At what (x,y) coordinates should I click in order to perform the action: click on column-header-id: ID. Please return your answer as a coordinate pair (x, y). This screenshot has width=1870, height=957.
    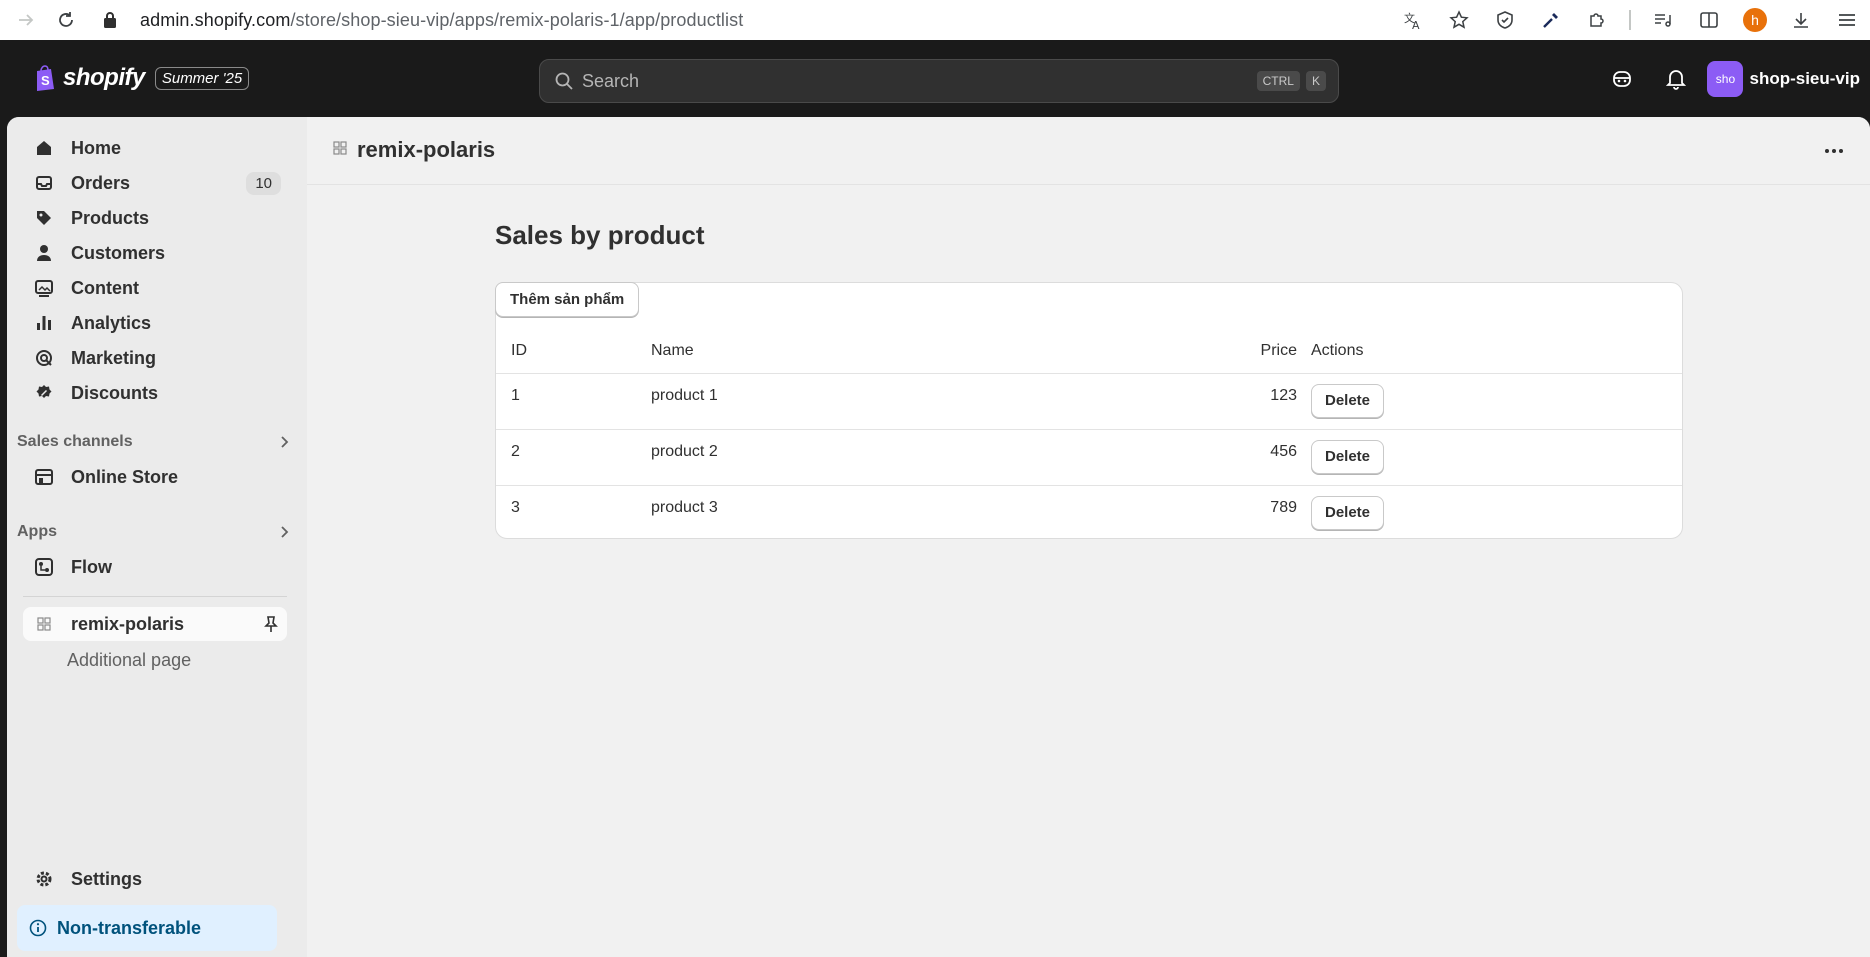
    Looking at the image, I should click on (573, 351).